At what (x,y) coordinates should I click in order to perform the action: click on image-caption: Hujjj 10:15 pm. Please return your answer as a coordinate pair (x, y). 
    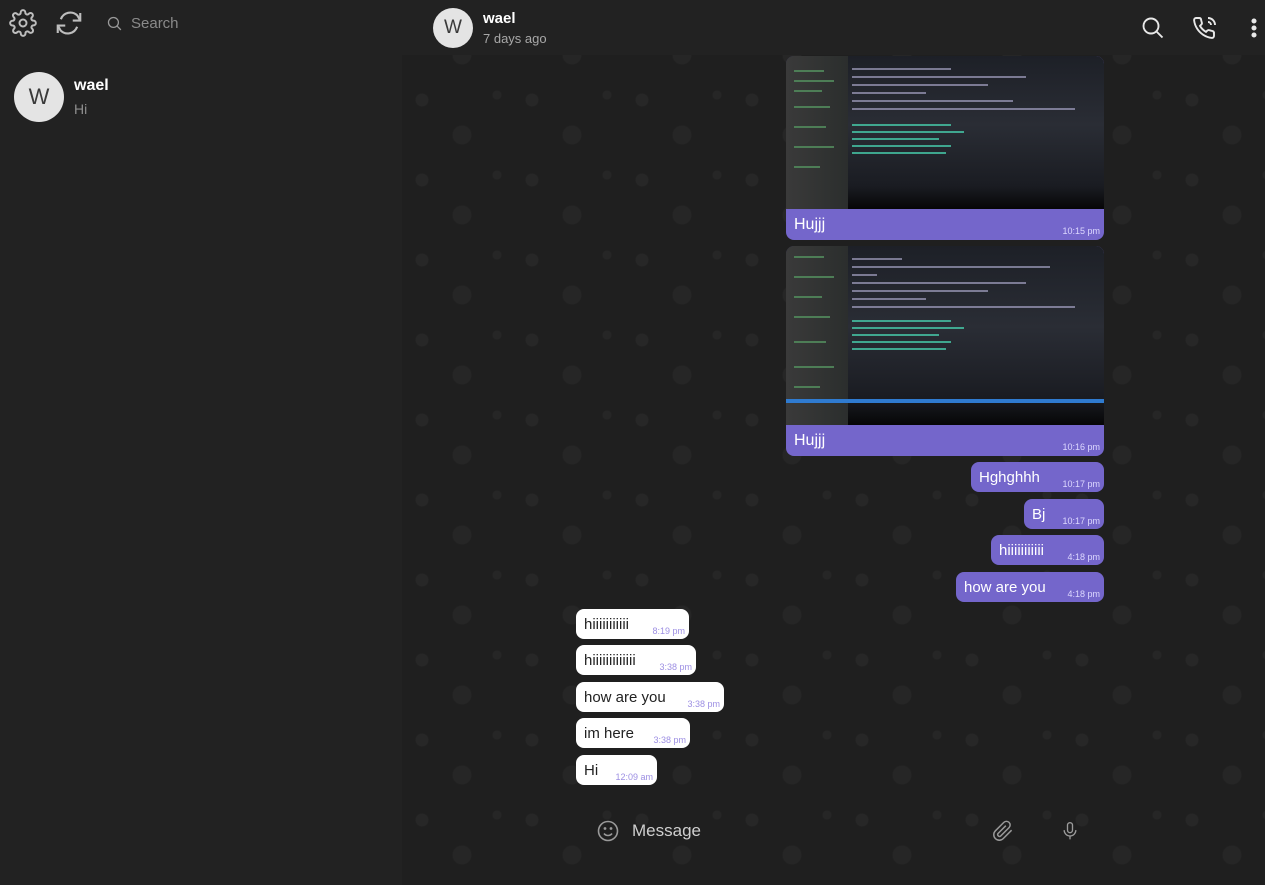
    Looking at the image, I should click on (945, 224).